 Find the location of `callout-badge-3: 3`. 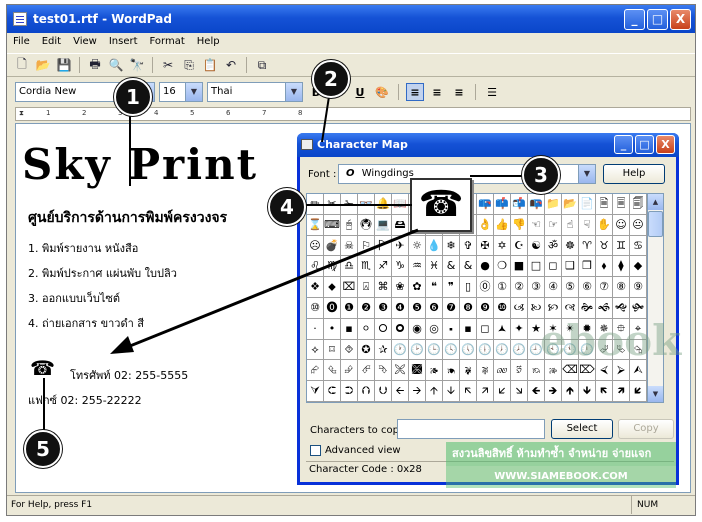

callout-badge-3: 3 is located at coordinates (541, 175).